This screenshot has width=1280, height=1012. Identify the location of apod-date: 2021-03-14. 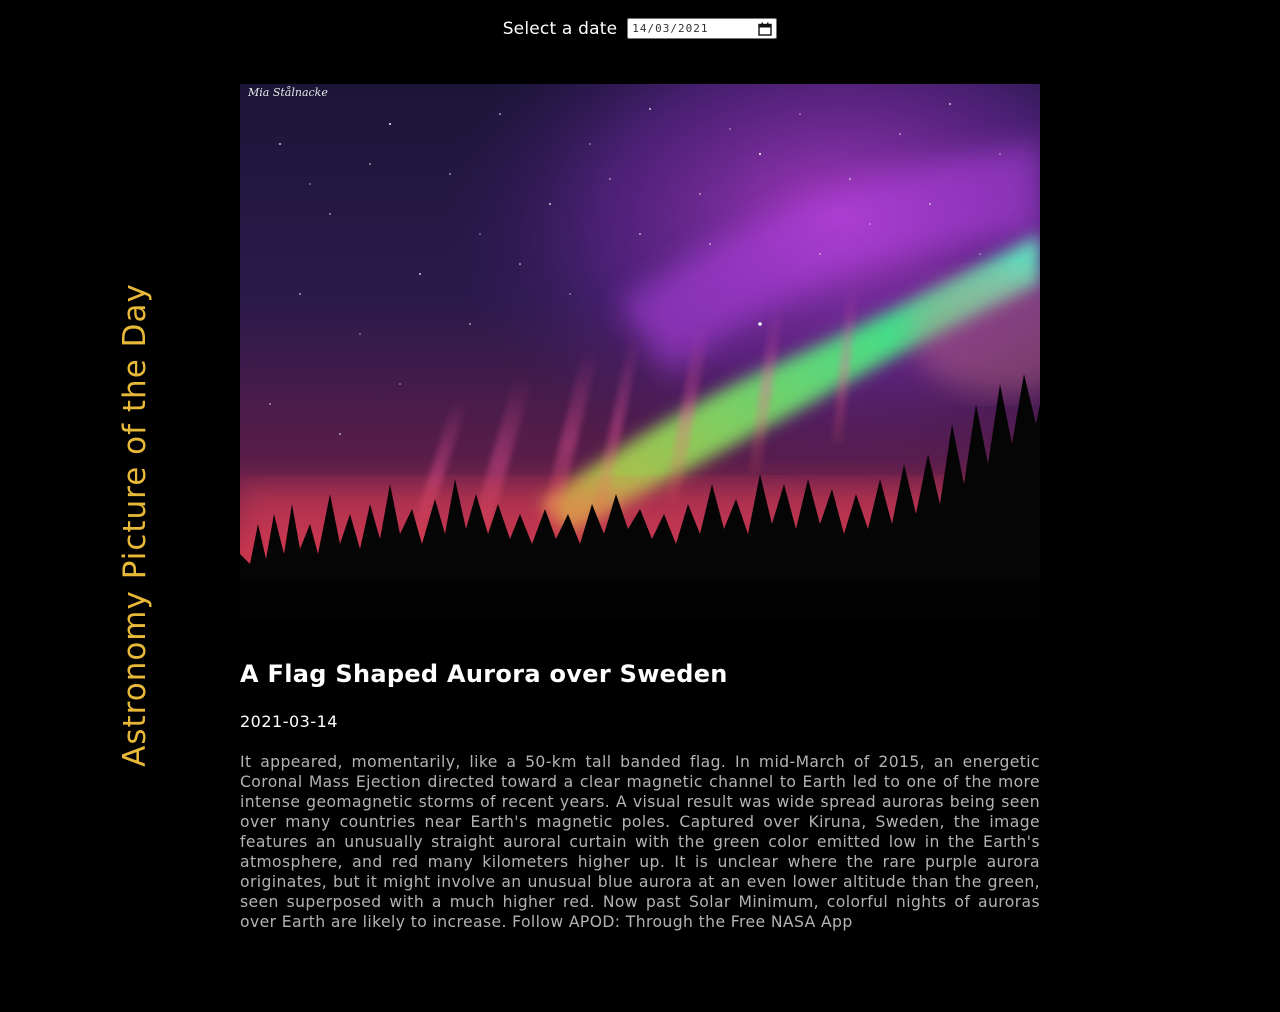
(289, 721).